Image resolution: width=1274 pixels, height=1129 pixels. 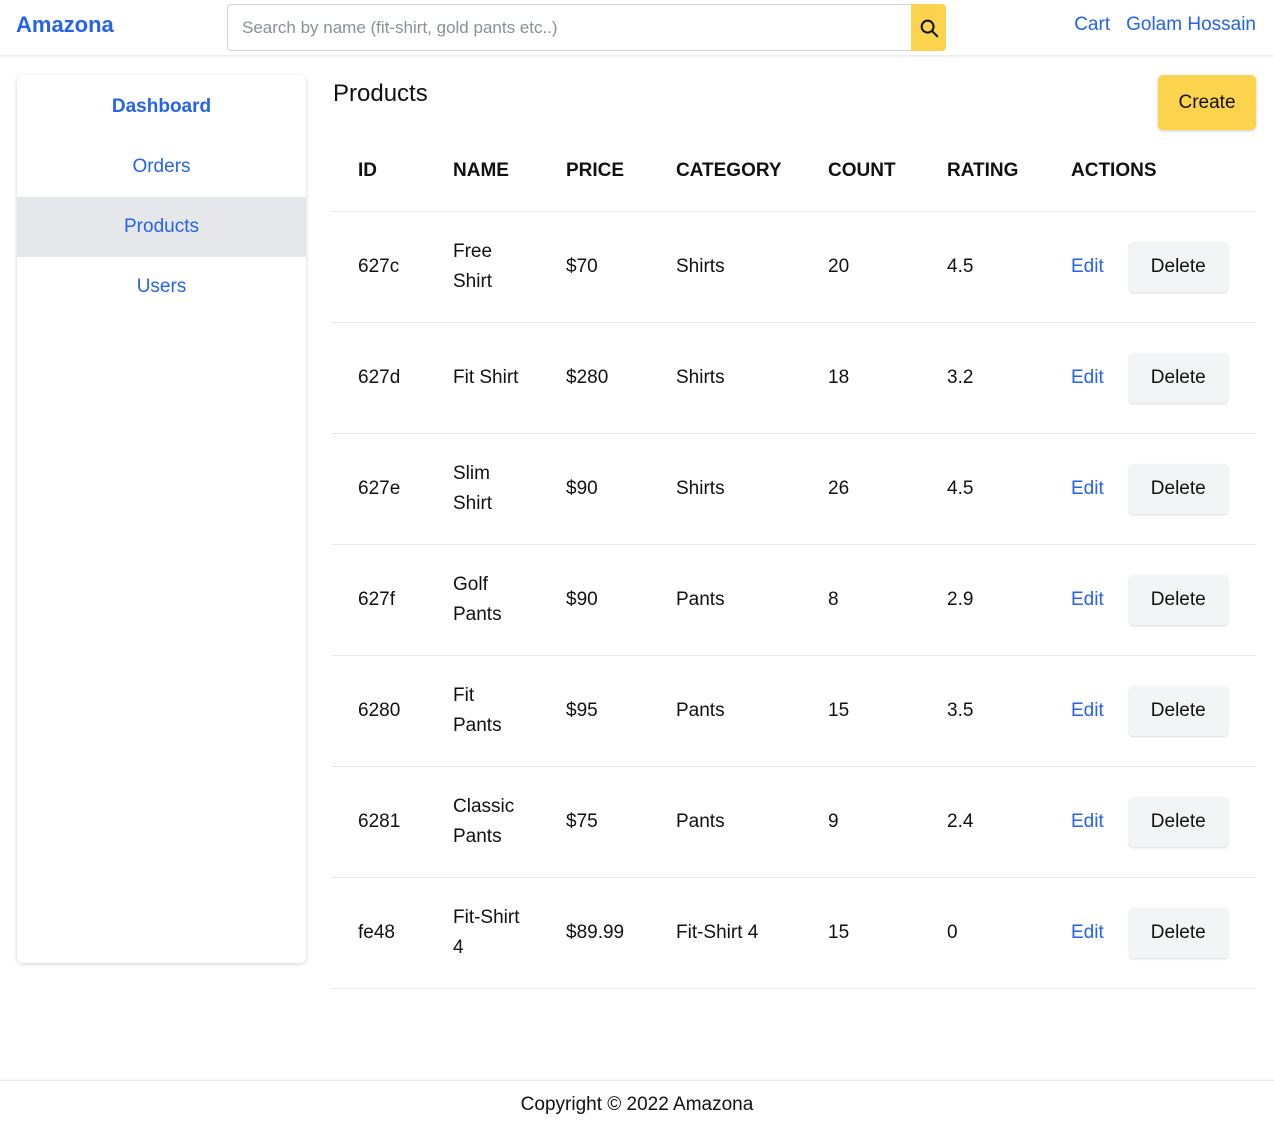 I want to click on column-header-name: NAME, so click(x=481, y=171).